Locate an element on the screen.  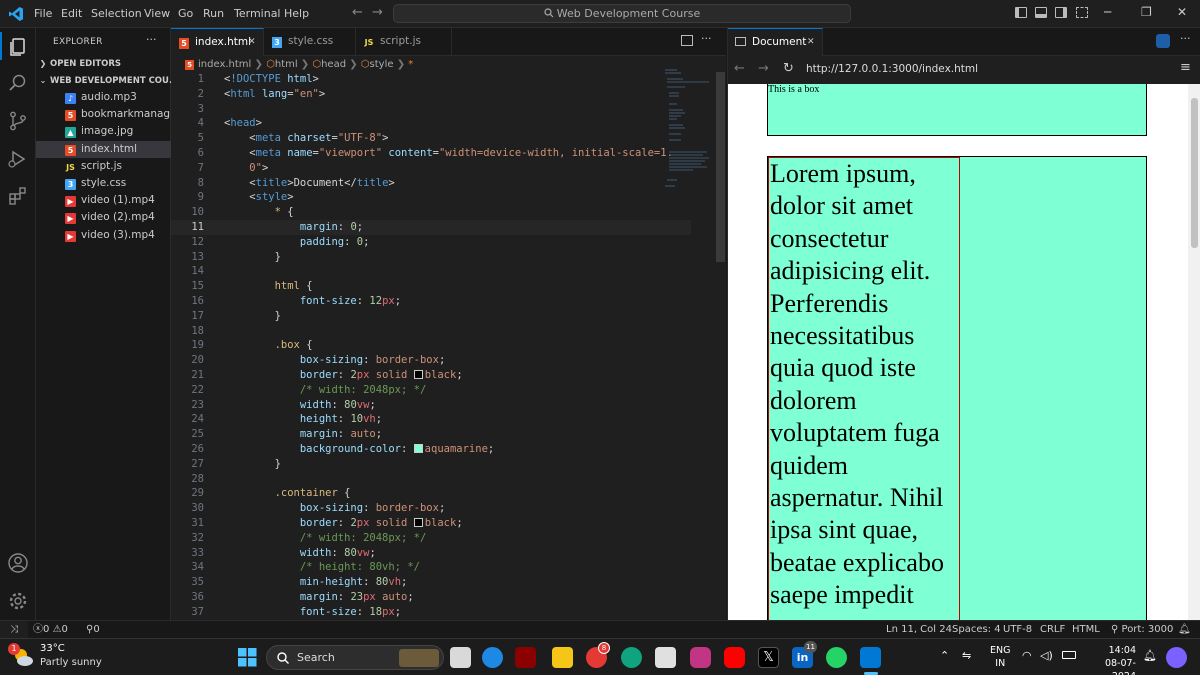
minimize-icon: ─ is located at coordinates (1107, 12).